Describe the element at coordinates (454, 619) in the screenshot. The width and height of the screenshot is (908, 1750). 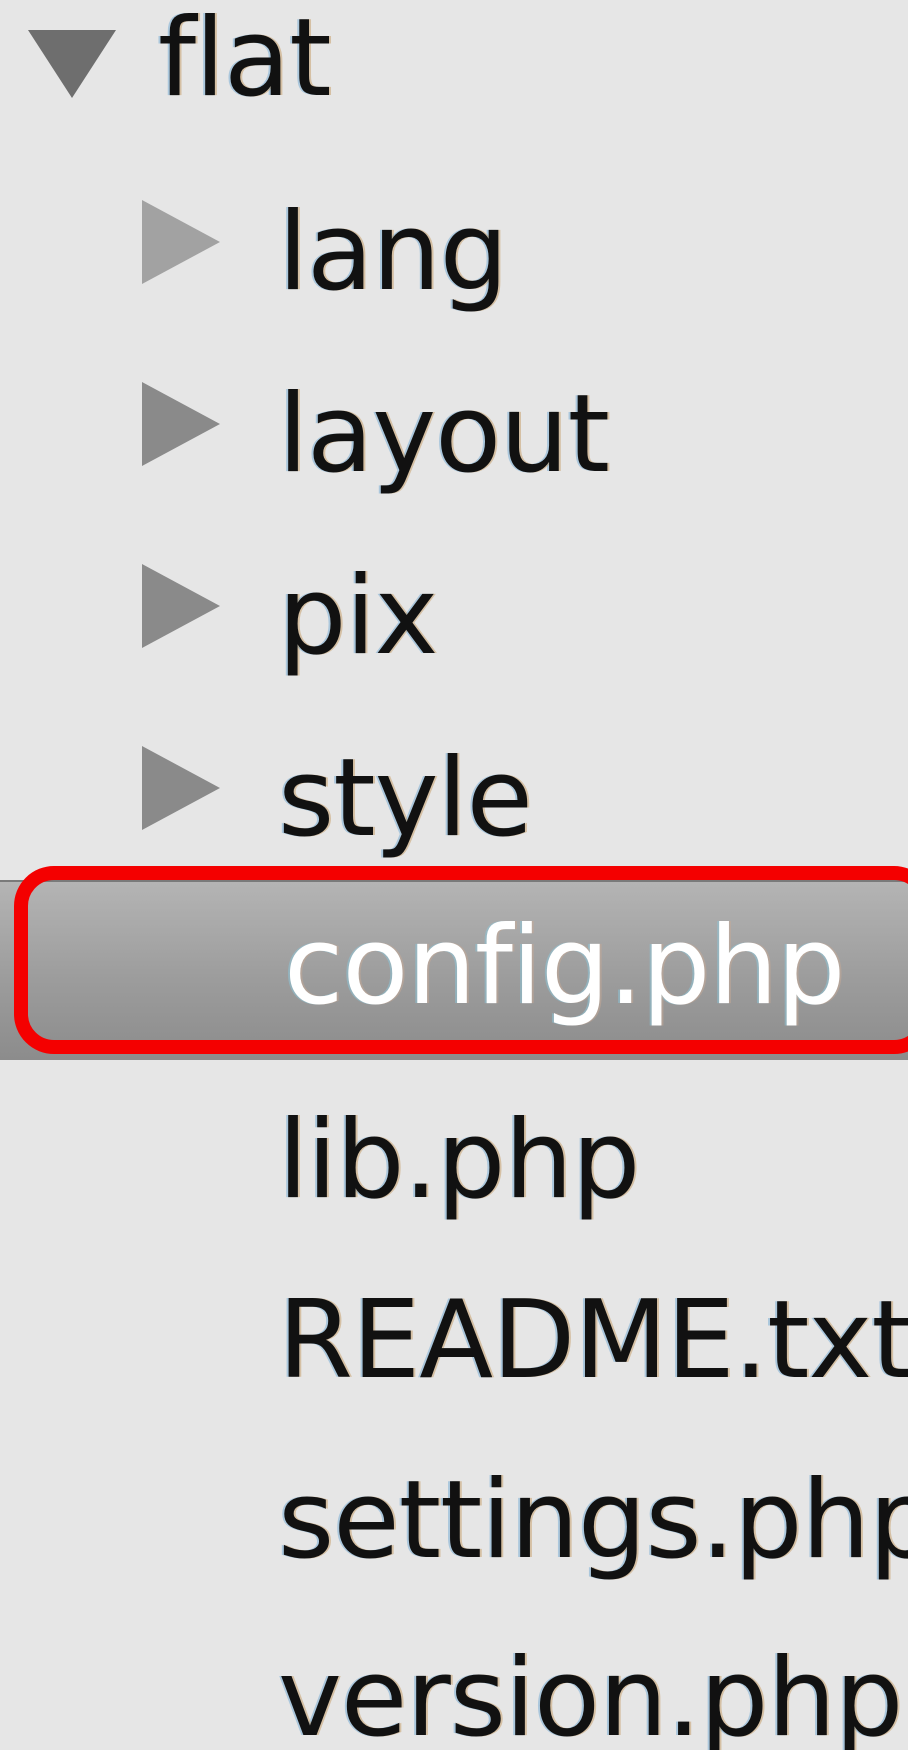
I see `tree-node-pix: pix` at that location.